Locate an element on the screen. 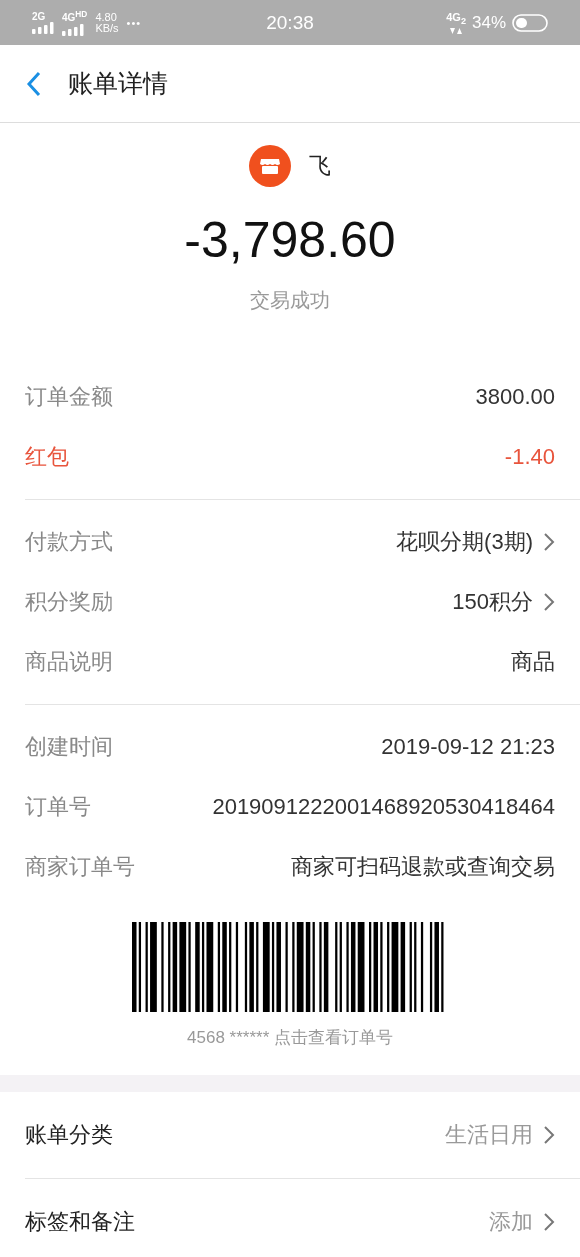 This screenshot has height=1257, width=580. row-label: 商家订单号 is located at coordinates (80, 867).